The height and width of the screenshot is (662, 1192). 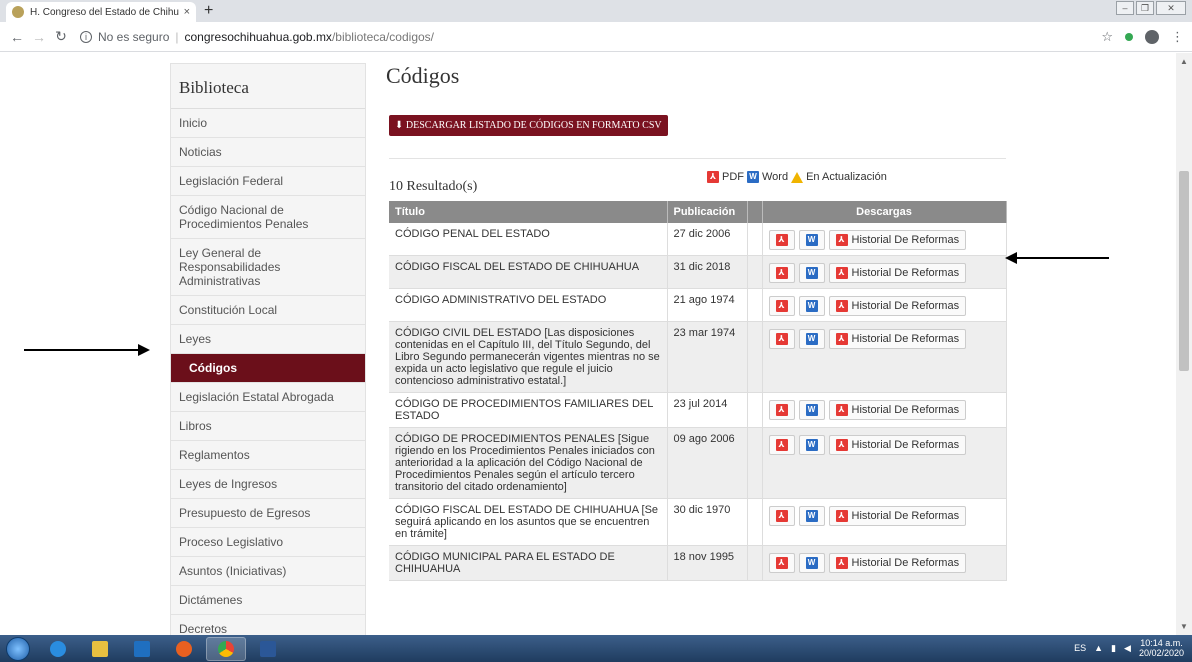 What do you see at coordinates (226, 648) in the screenshot?
I see `taskbar-chrome` at bounding box center [226, 648].